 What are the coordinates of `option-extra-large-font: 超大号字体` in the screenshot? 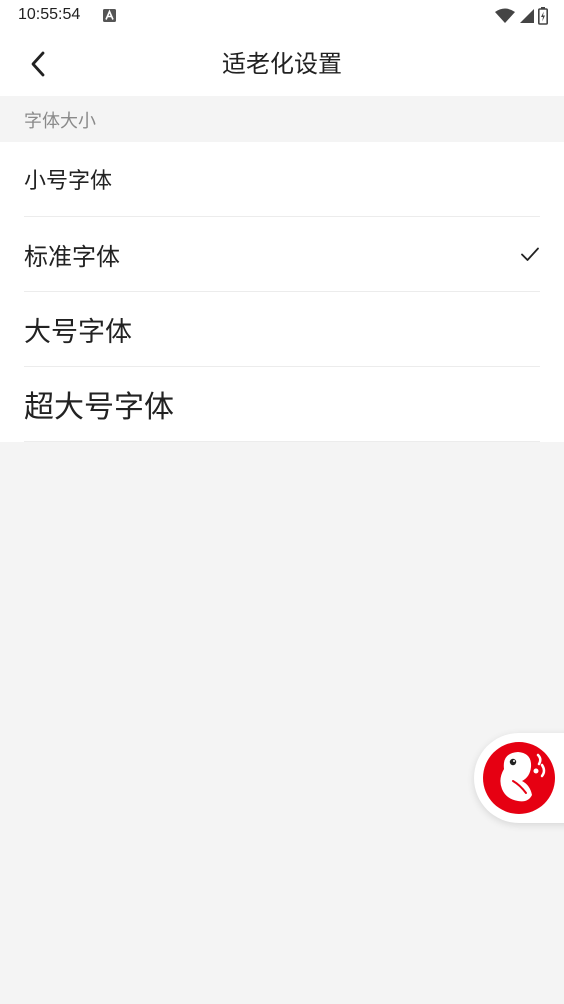 It's located at (282, 404).